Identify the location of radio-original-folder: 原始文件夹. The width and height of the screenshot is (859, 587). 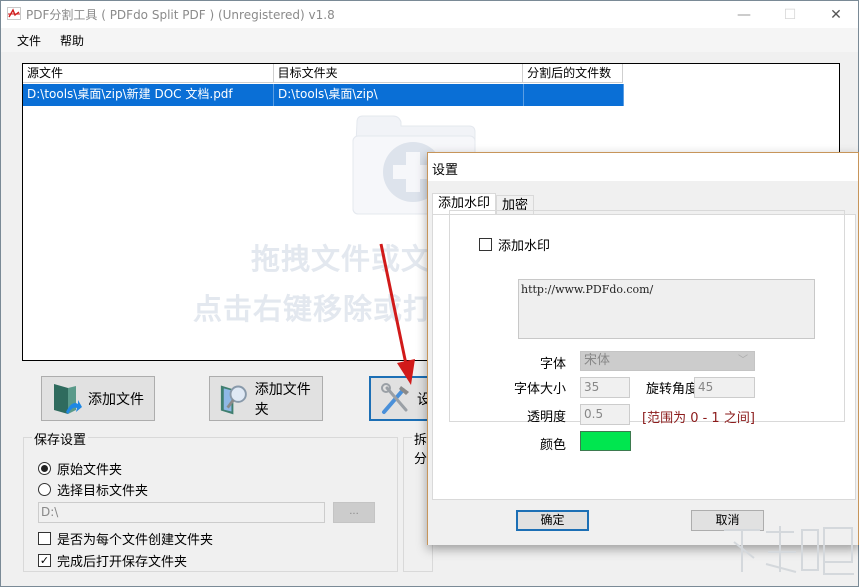
(80, 468).